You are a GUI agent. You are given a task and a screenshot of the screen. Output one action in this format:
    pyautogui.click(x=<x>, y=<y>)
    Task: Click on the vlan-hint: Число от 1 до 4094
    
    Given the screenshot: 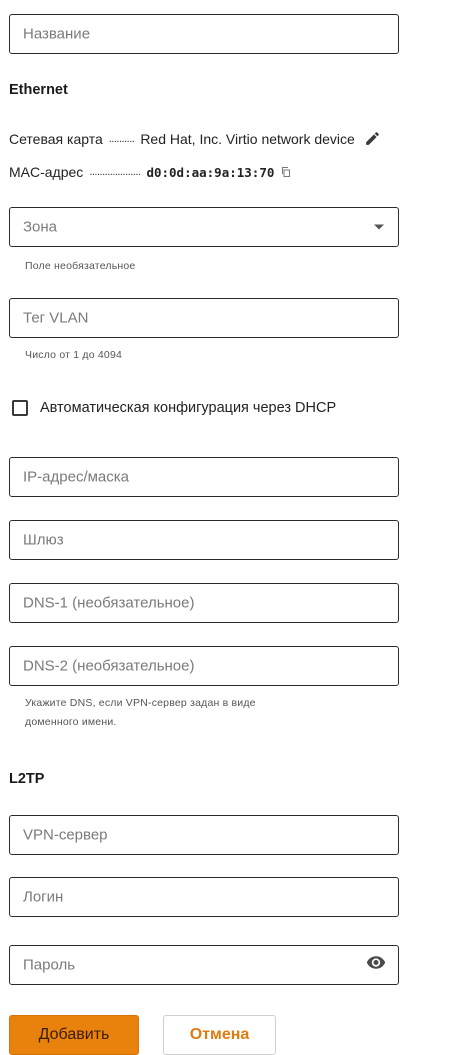 What is the action you would take?
    pyautogui.click(x=74, y=355)
    